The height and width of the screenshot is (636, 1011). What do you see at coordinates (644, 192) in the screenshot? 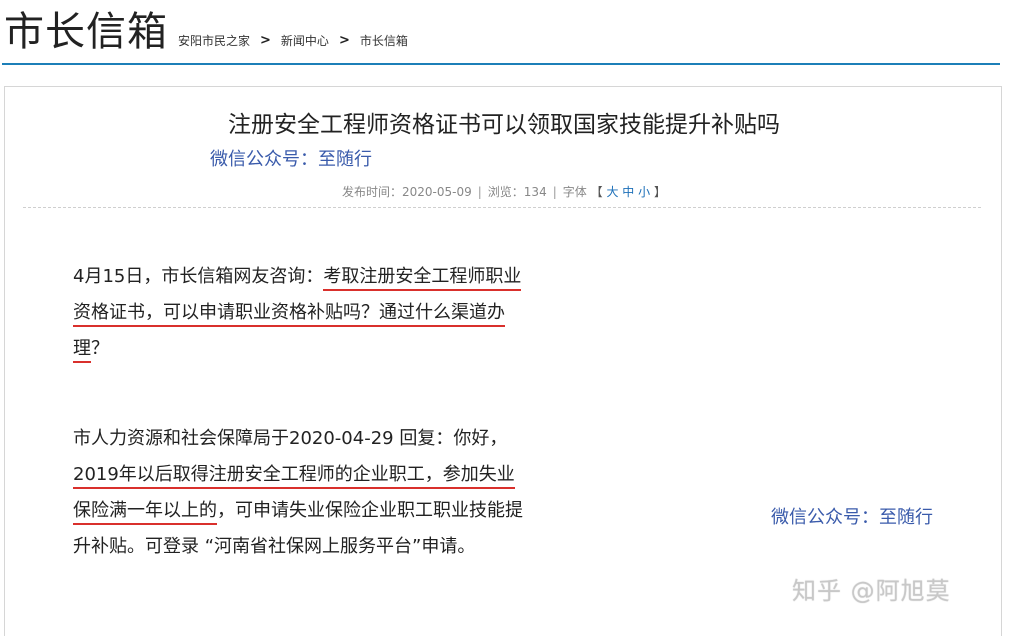
I see `font-size-small-link: 小` at bounding box center [644, 192].